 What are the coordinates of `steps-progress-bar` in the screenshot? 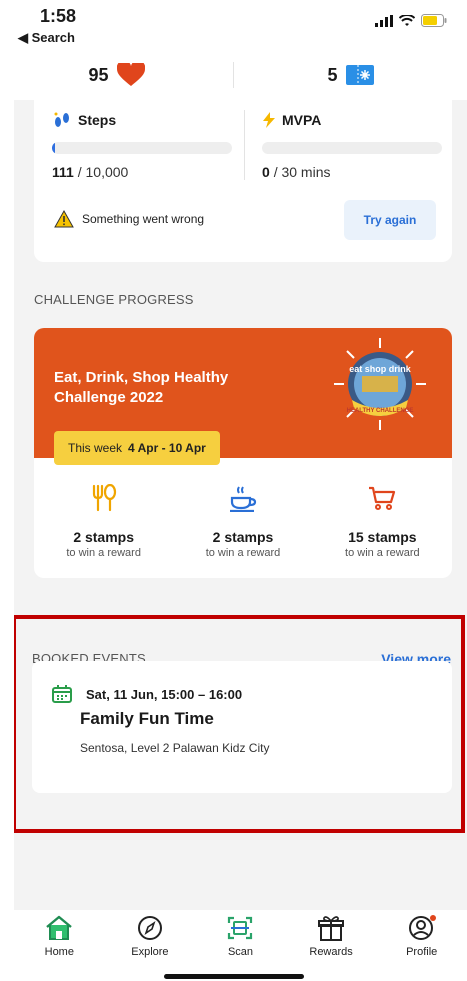 It's located at (142, 148).